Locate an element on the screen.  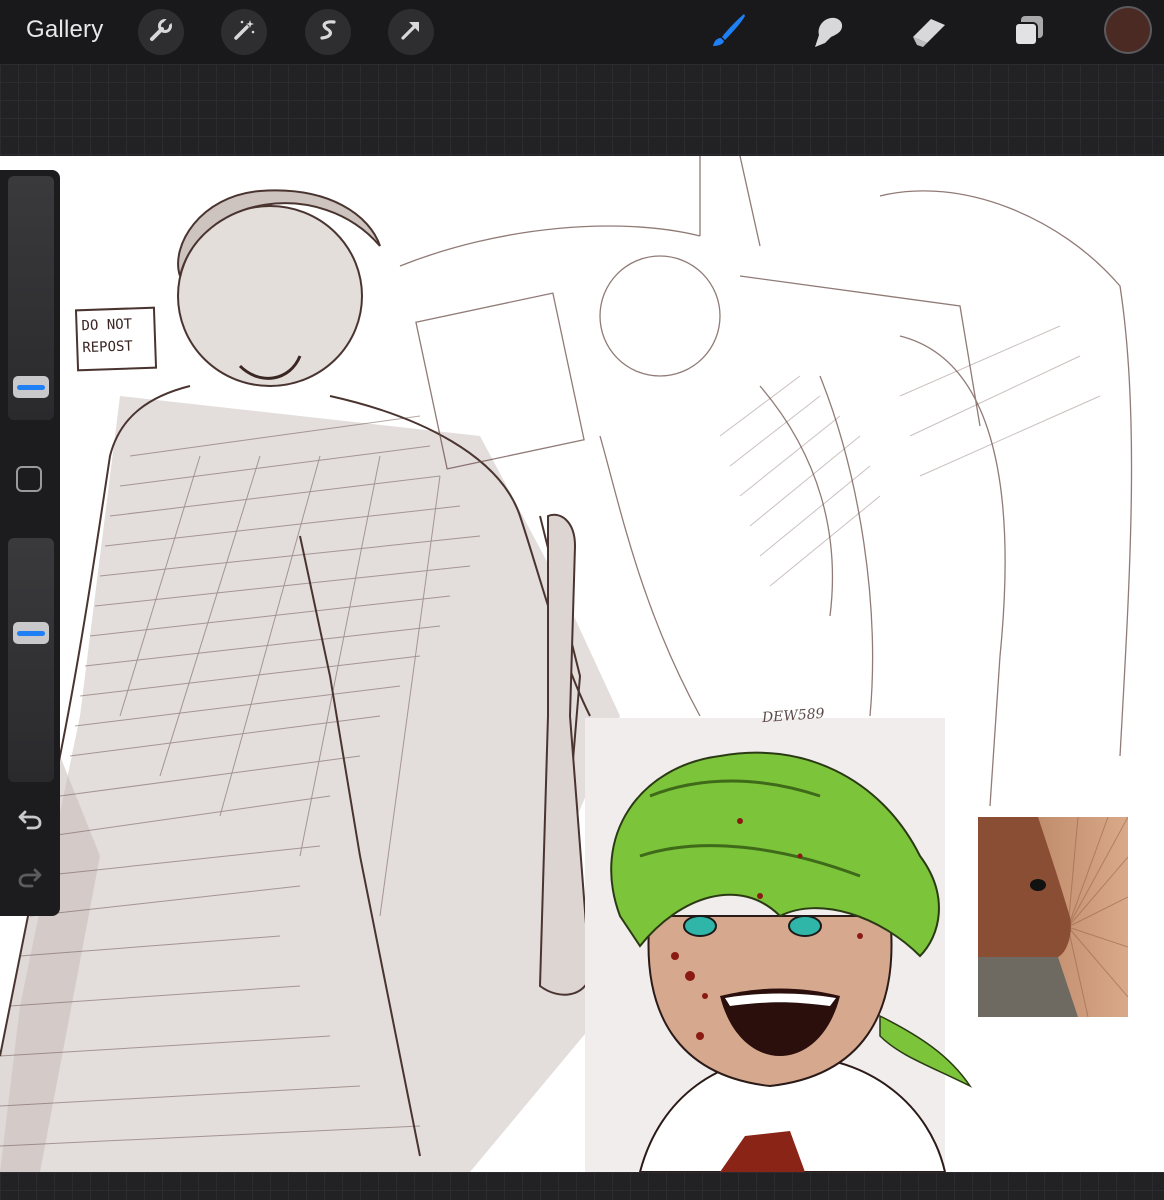
eraser-icon is located at coordinates (929, 33).